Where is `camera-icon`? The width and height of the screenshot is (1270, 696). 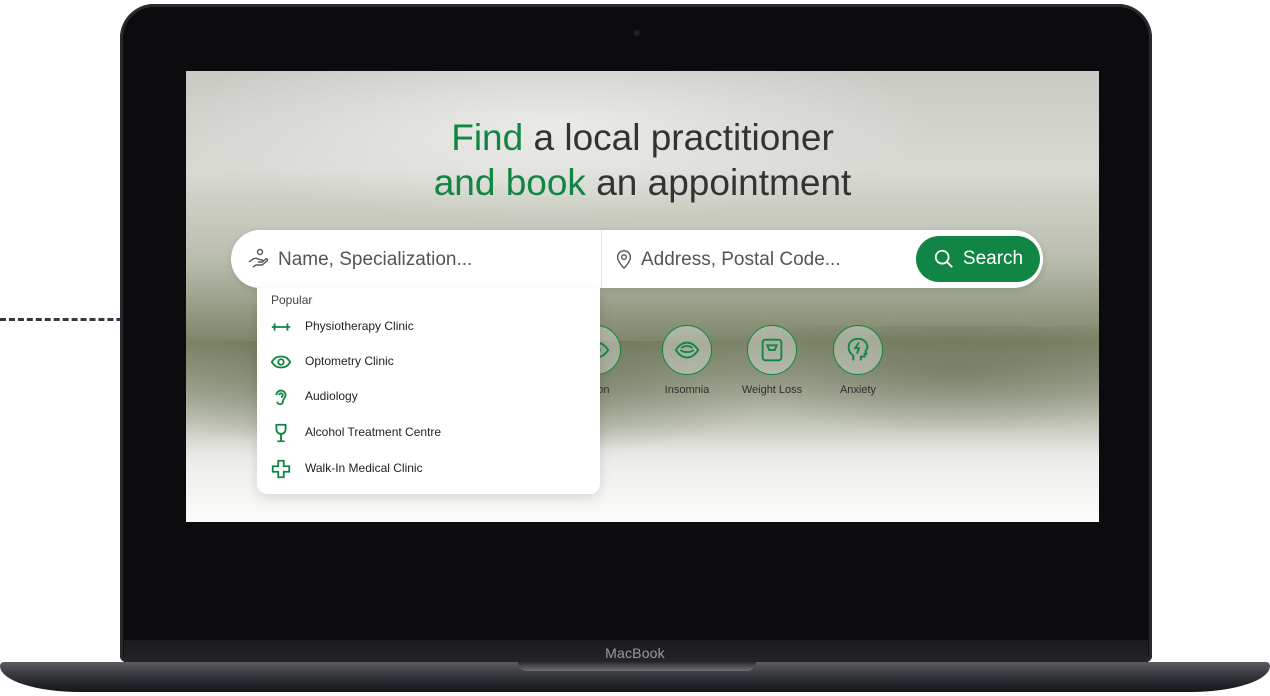 camera-icon is located at coordinates (637, 33).